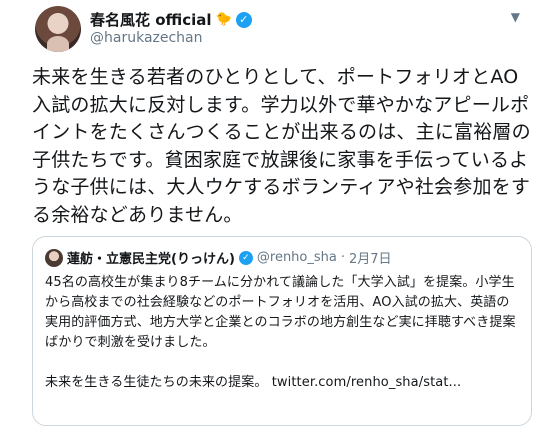  What do you see at coordinates (146, 38) in the screenshot?
I see `author-handle: @harukazechan` at bounding box center [146, 38].